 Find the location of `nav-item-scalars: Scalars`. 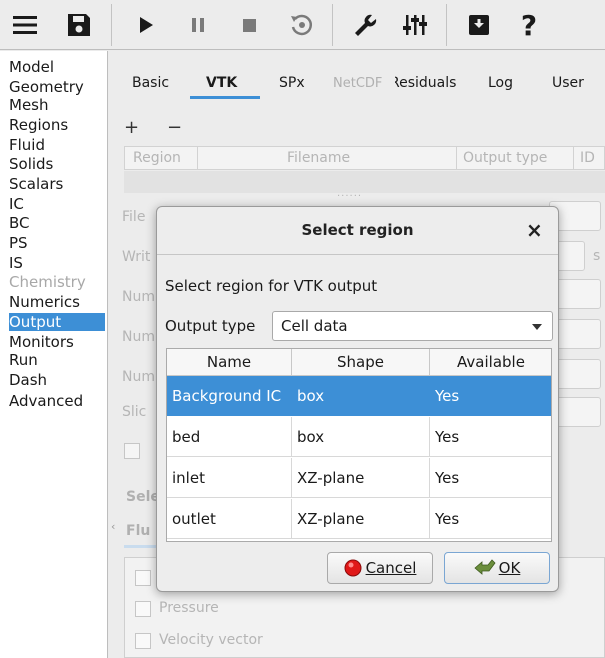

nav-item-scalars: Scalars is located at coordinates (57, 184).